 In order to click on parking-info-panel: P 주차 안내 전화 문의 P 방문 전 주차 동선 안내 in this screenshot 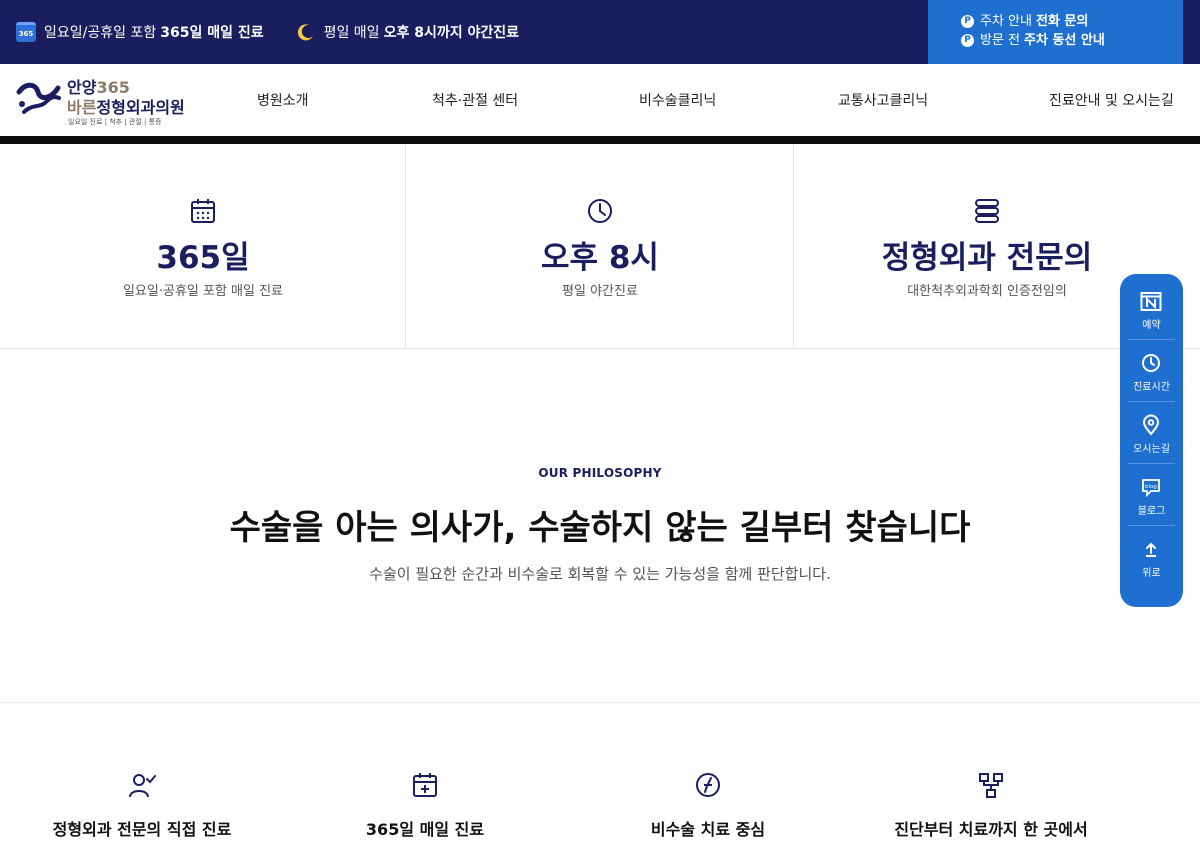, I will do `click(1055, 32)`.